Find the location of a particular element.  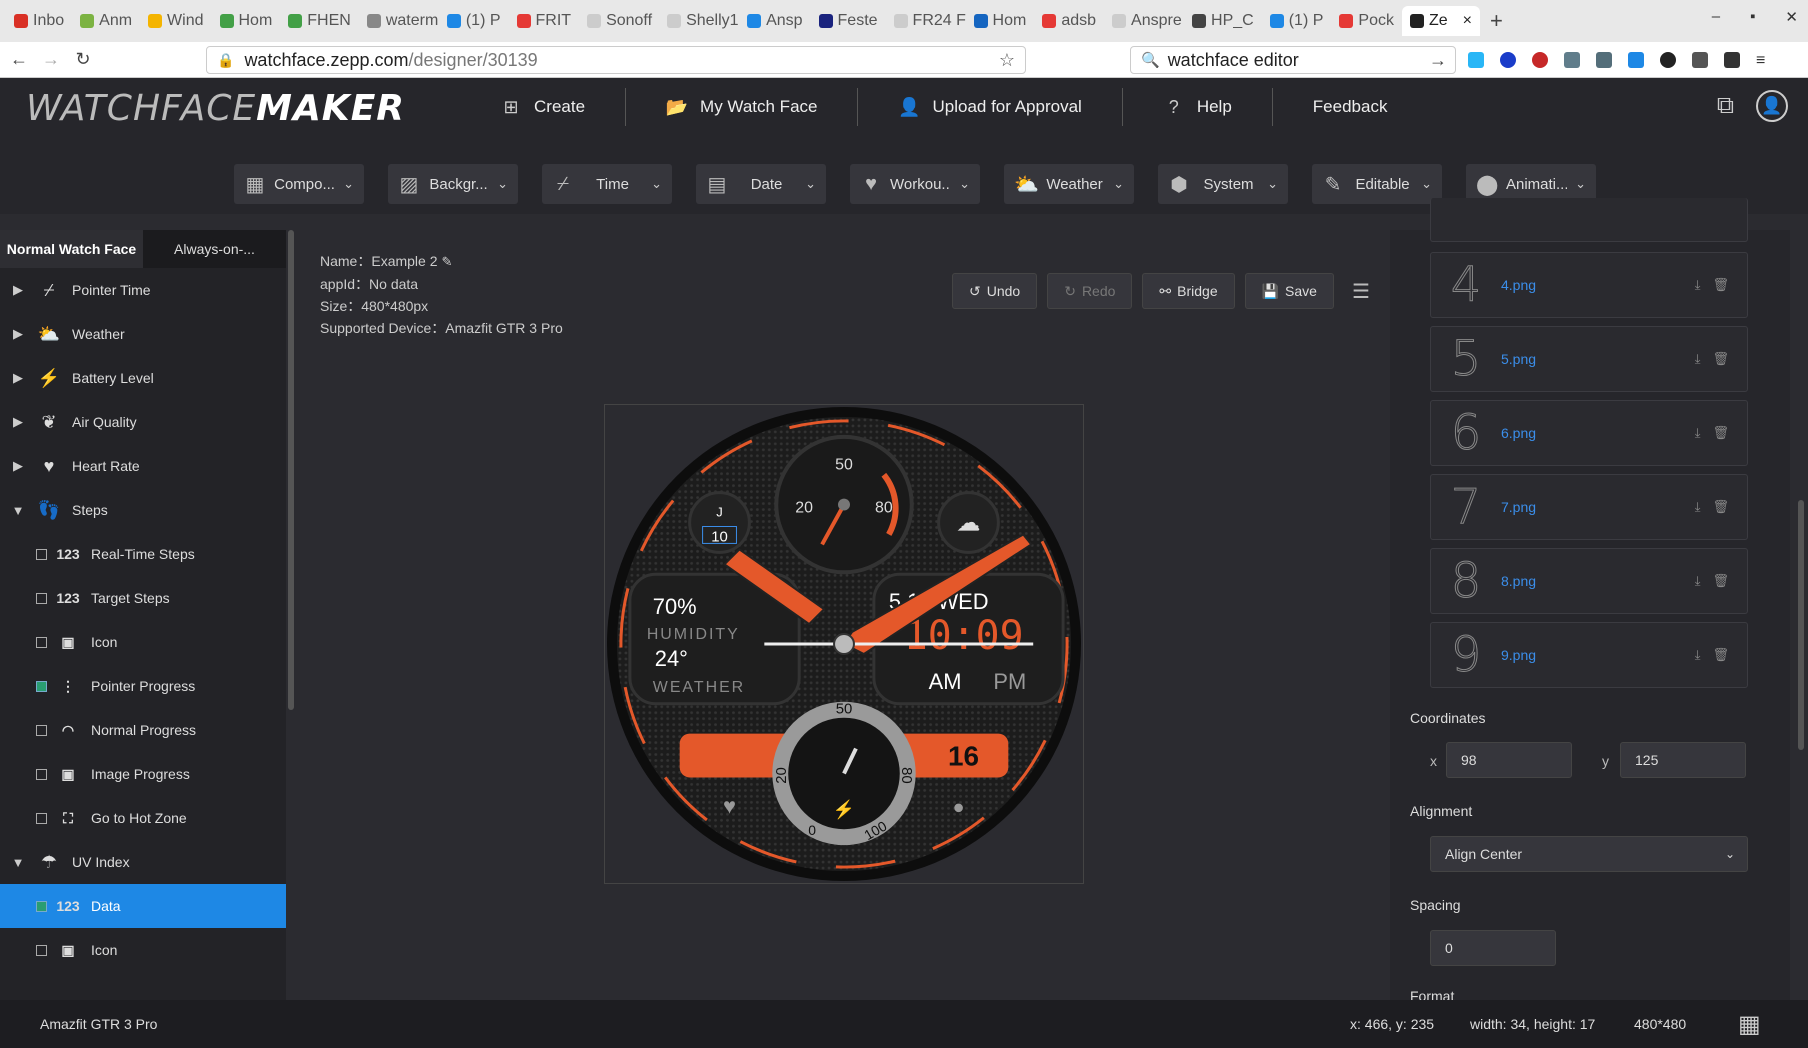

reload-icon: ↻ is located at coordinates (83, 59).